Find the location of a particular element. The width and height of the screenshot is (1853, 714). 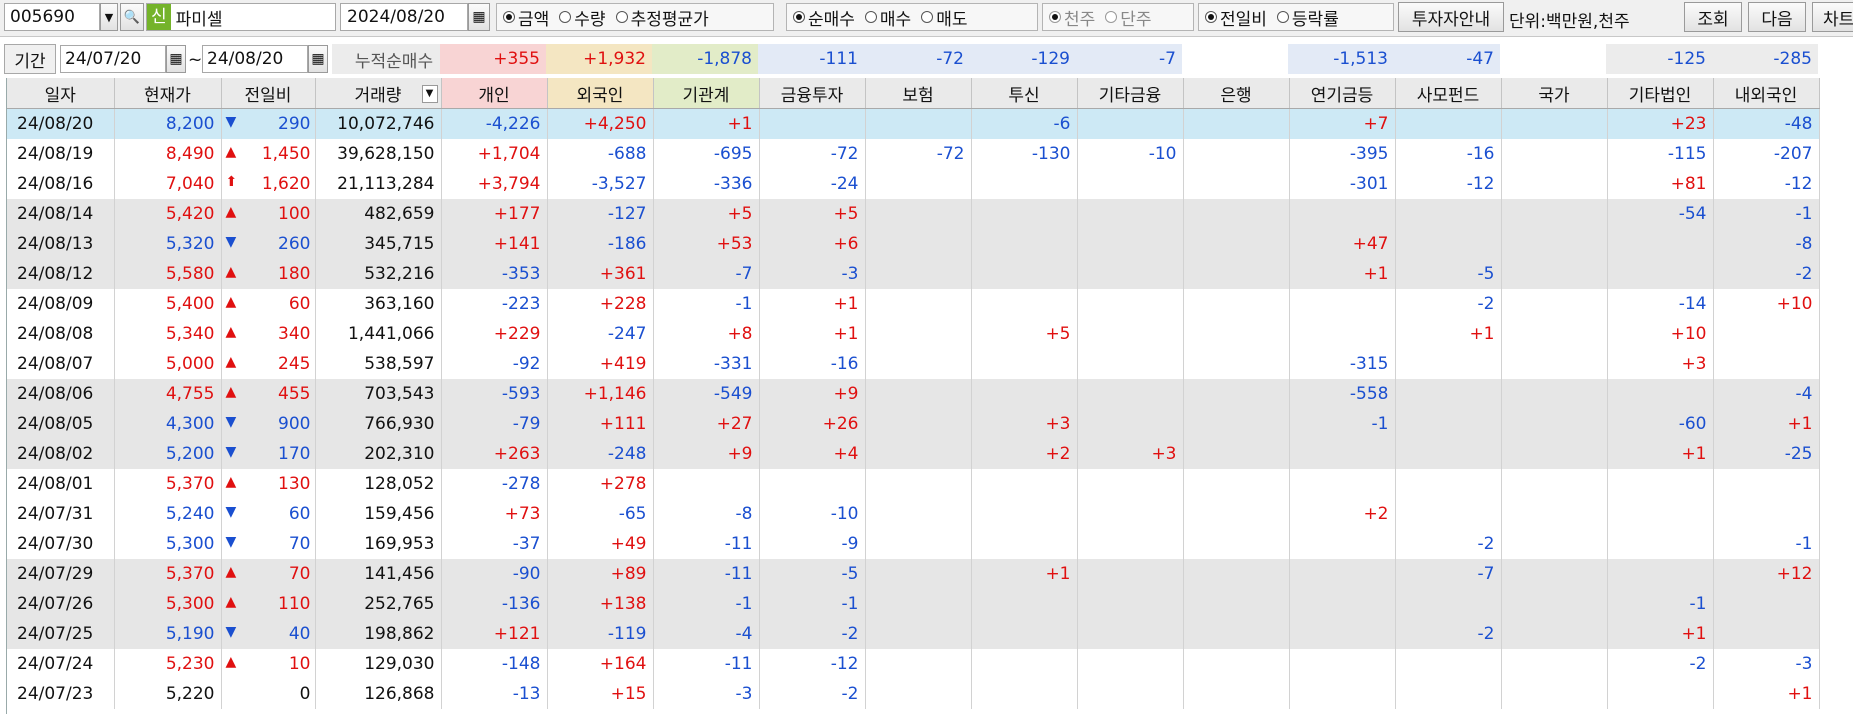

cell-value: 100 is located at coordinates (294, 213).